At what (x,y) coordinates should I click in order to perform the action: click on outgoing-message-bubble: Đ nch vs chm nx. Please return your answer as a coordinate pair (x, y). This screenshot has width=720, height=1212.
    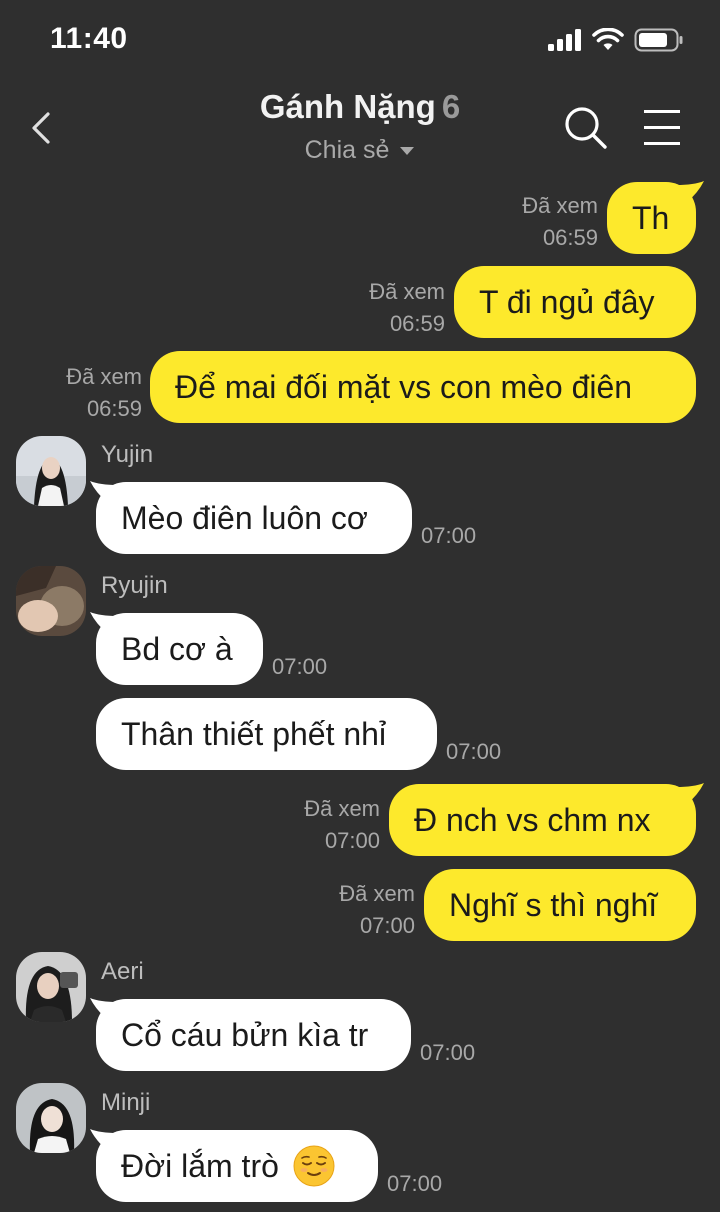
    Looking at the image, I should click on (542, 820).